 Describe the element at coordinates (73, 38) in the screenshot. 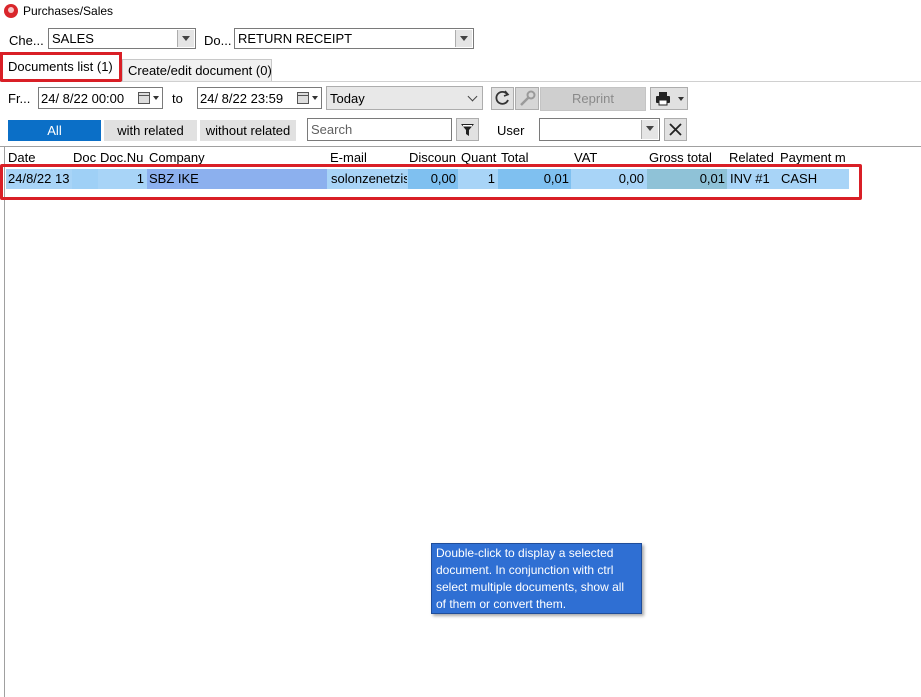

I see `check-type-value: SALES` at that location.